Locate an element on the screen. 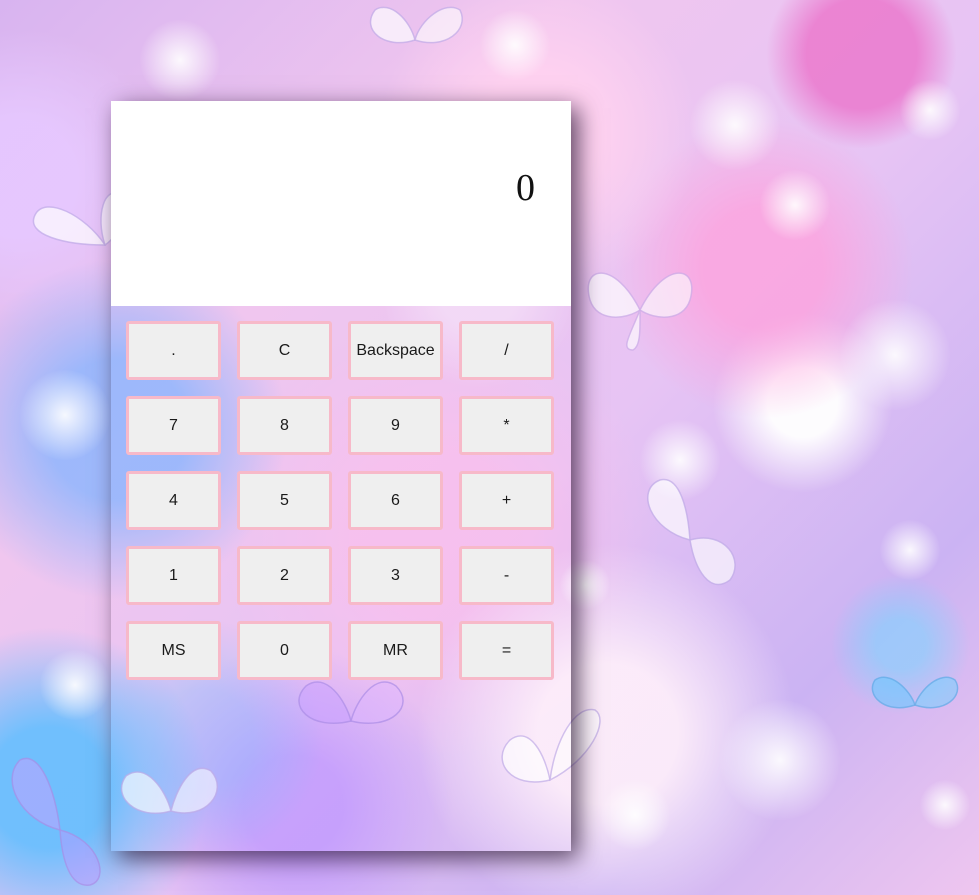 The image size is (979, 895). memory-recall-key: MR is located at coordinates (395, 650).